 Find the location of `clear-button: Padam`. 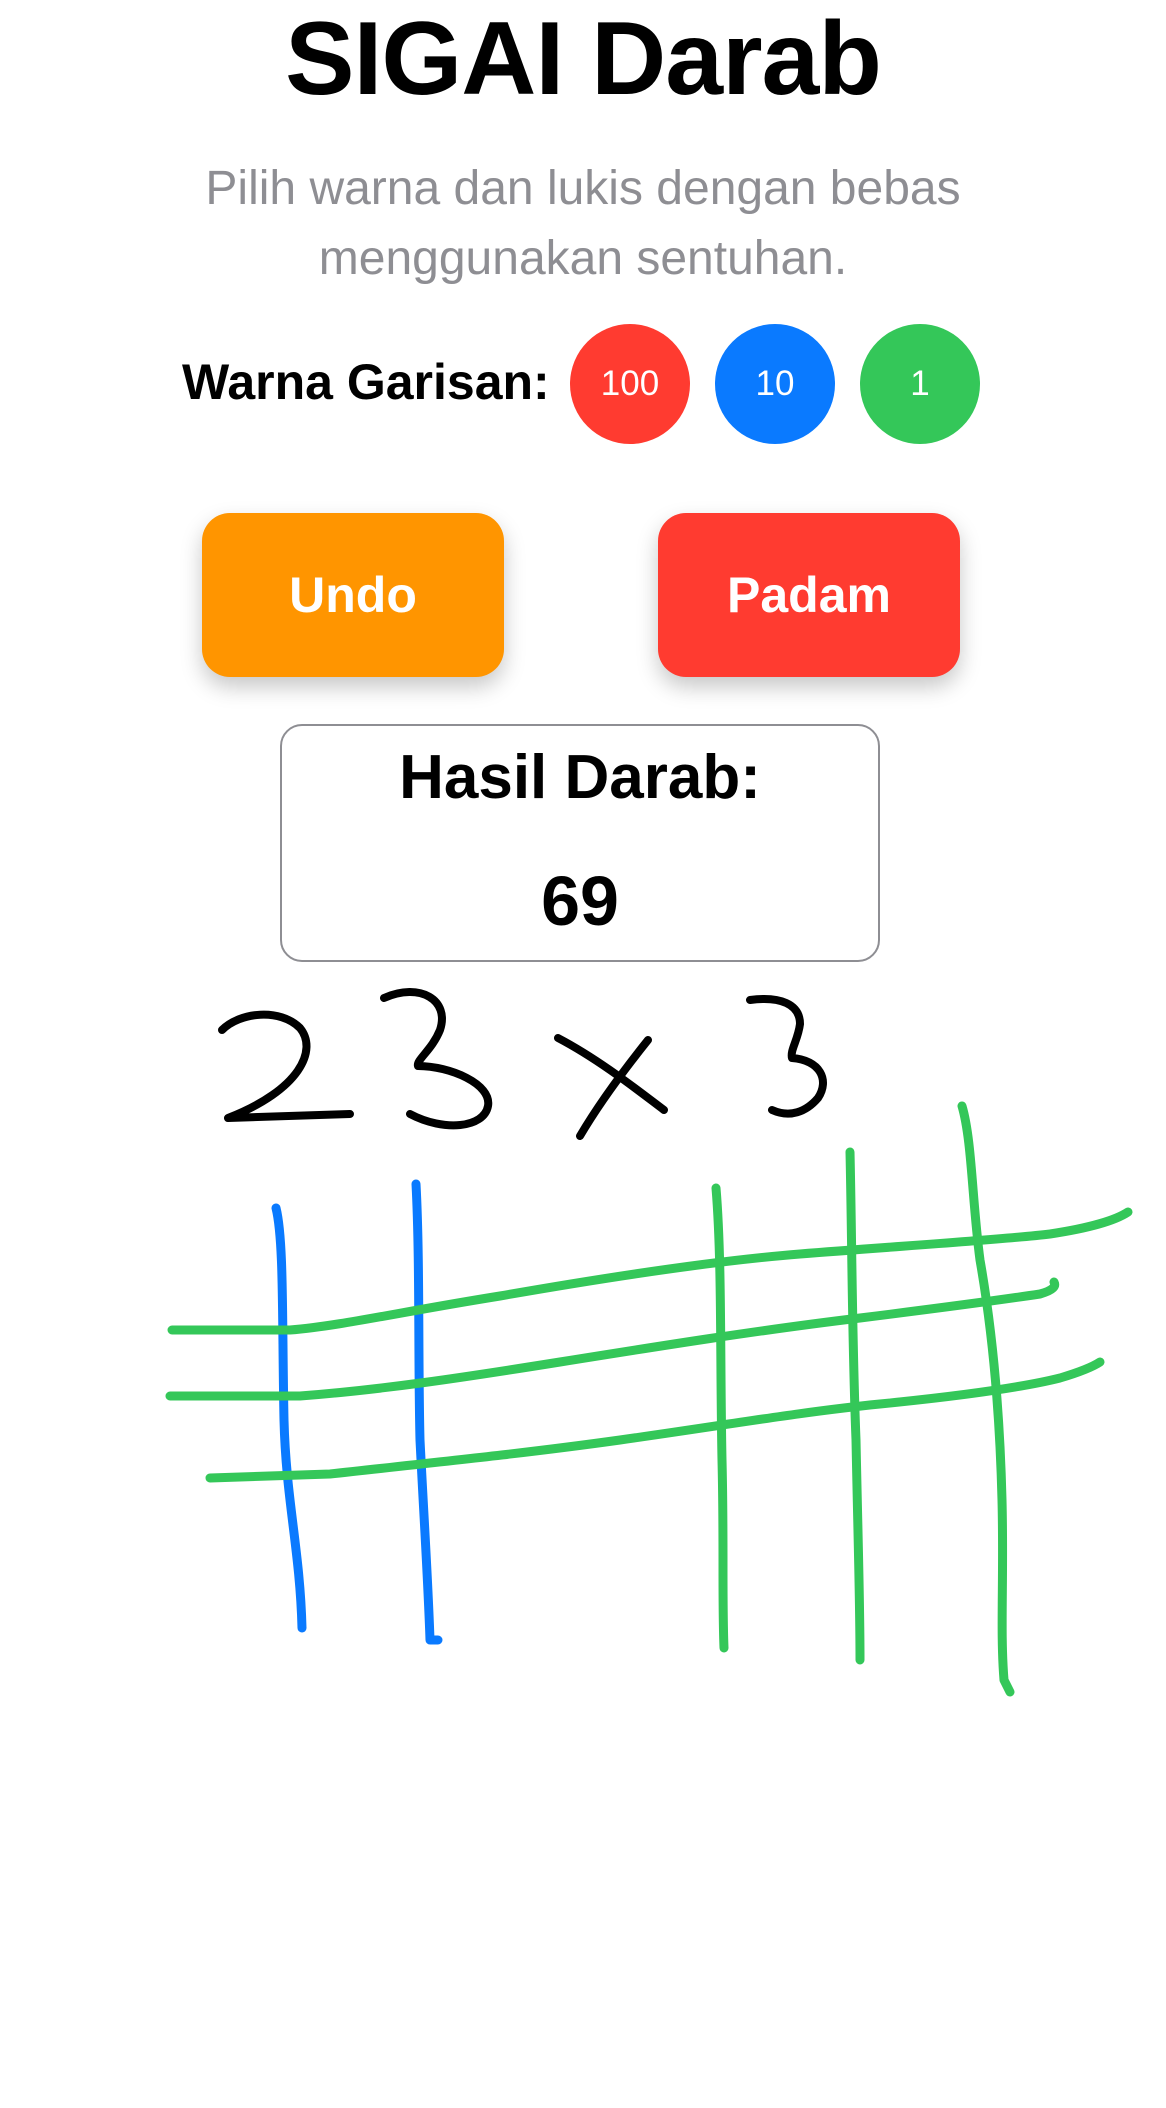

clear-button: Padam is located at coordinates (809, 595).